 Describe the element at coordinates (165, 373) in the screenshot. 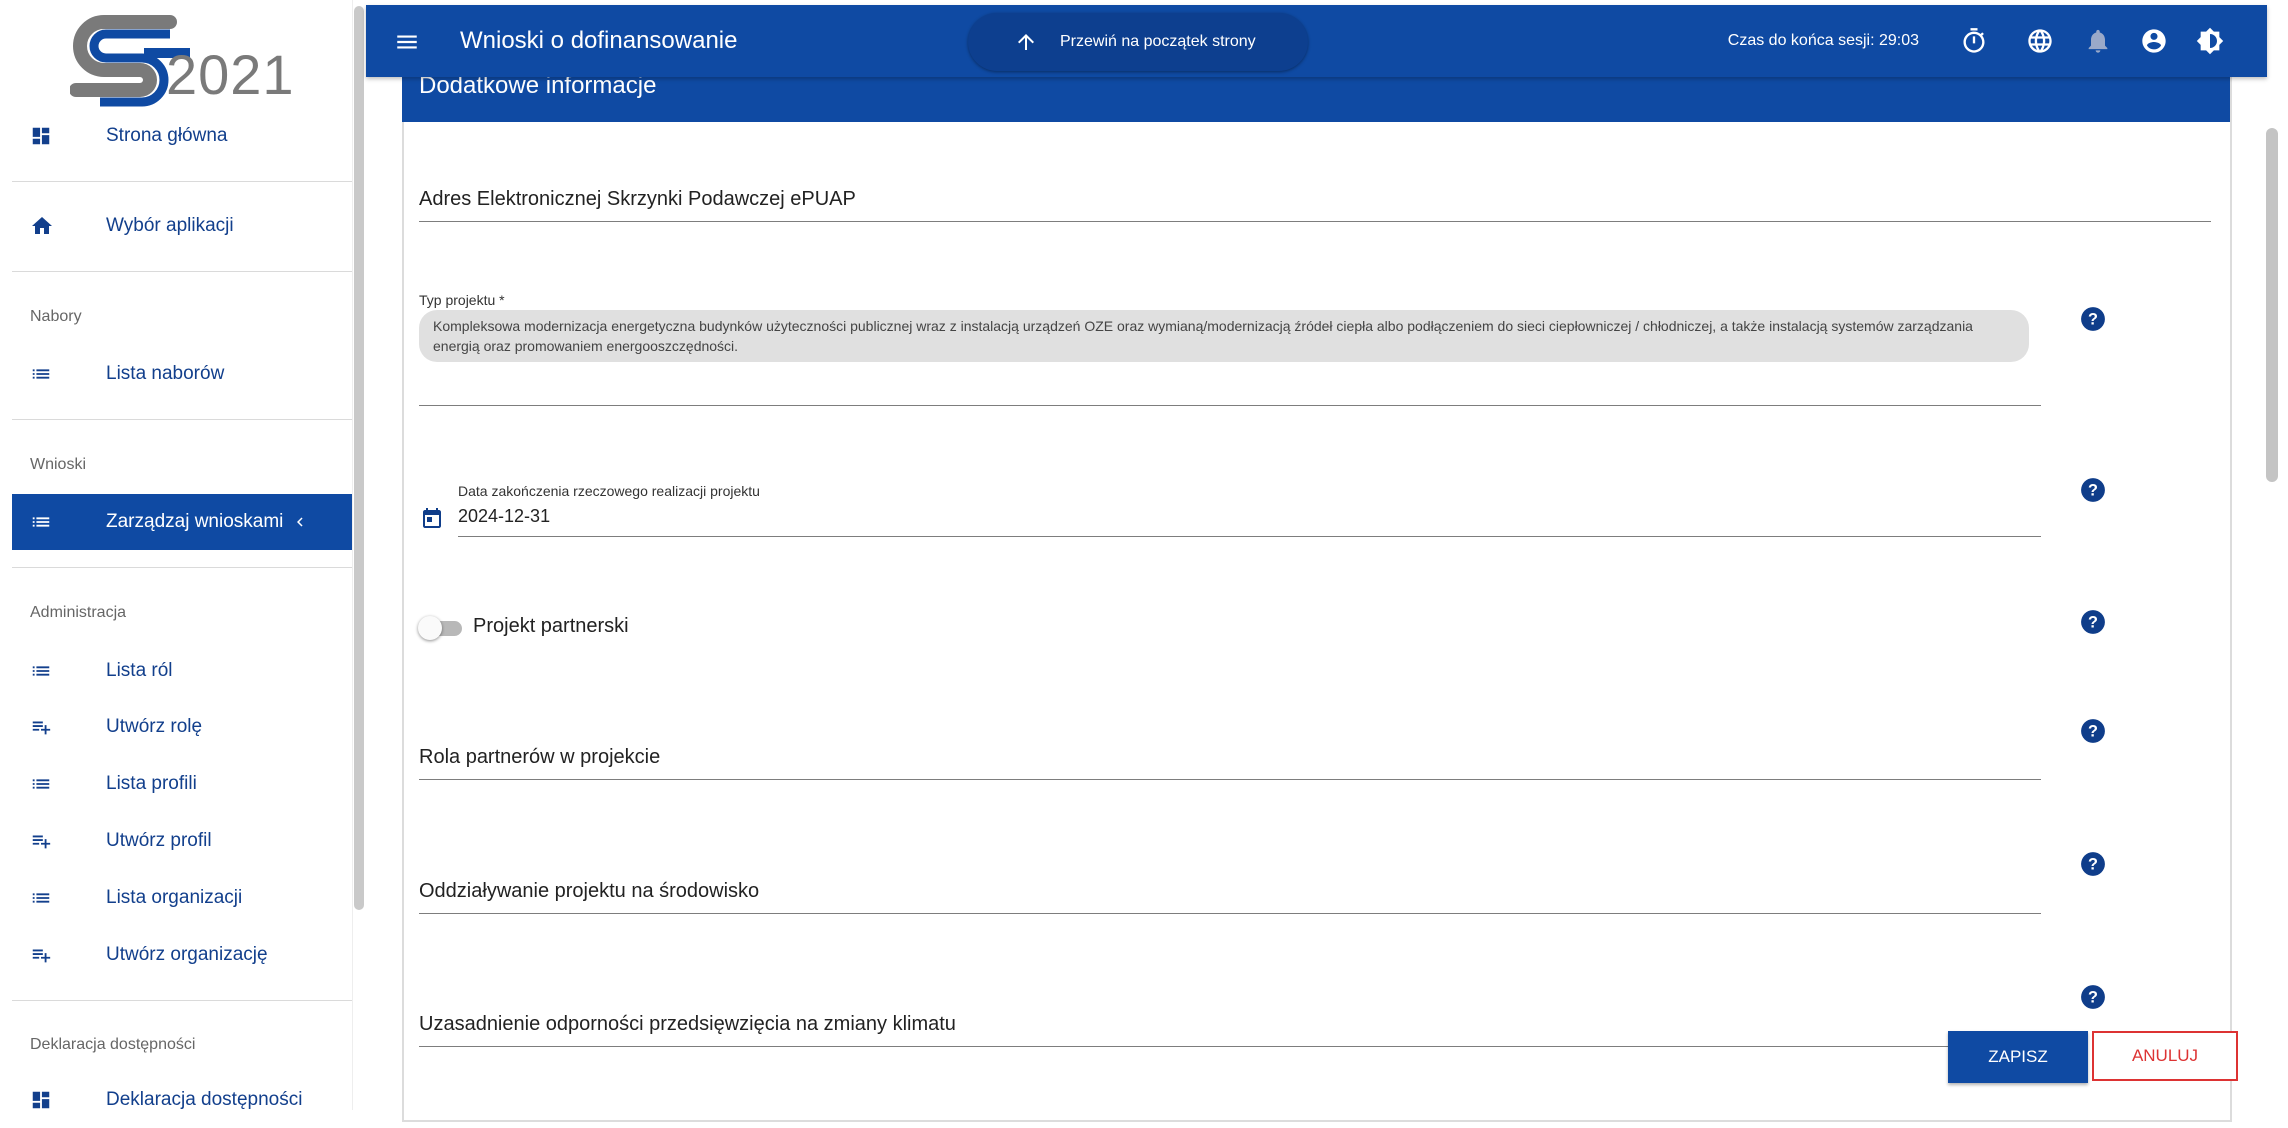

I see `sidebar-item-label: Lista naborów` at that location.